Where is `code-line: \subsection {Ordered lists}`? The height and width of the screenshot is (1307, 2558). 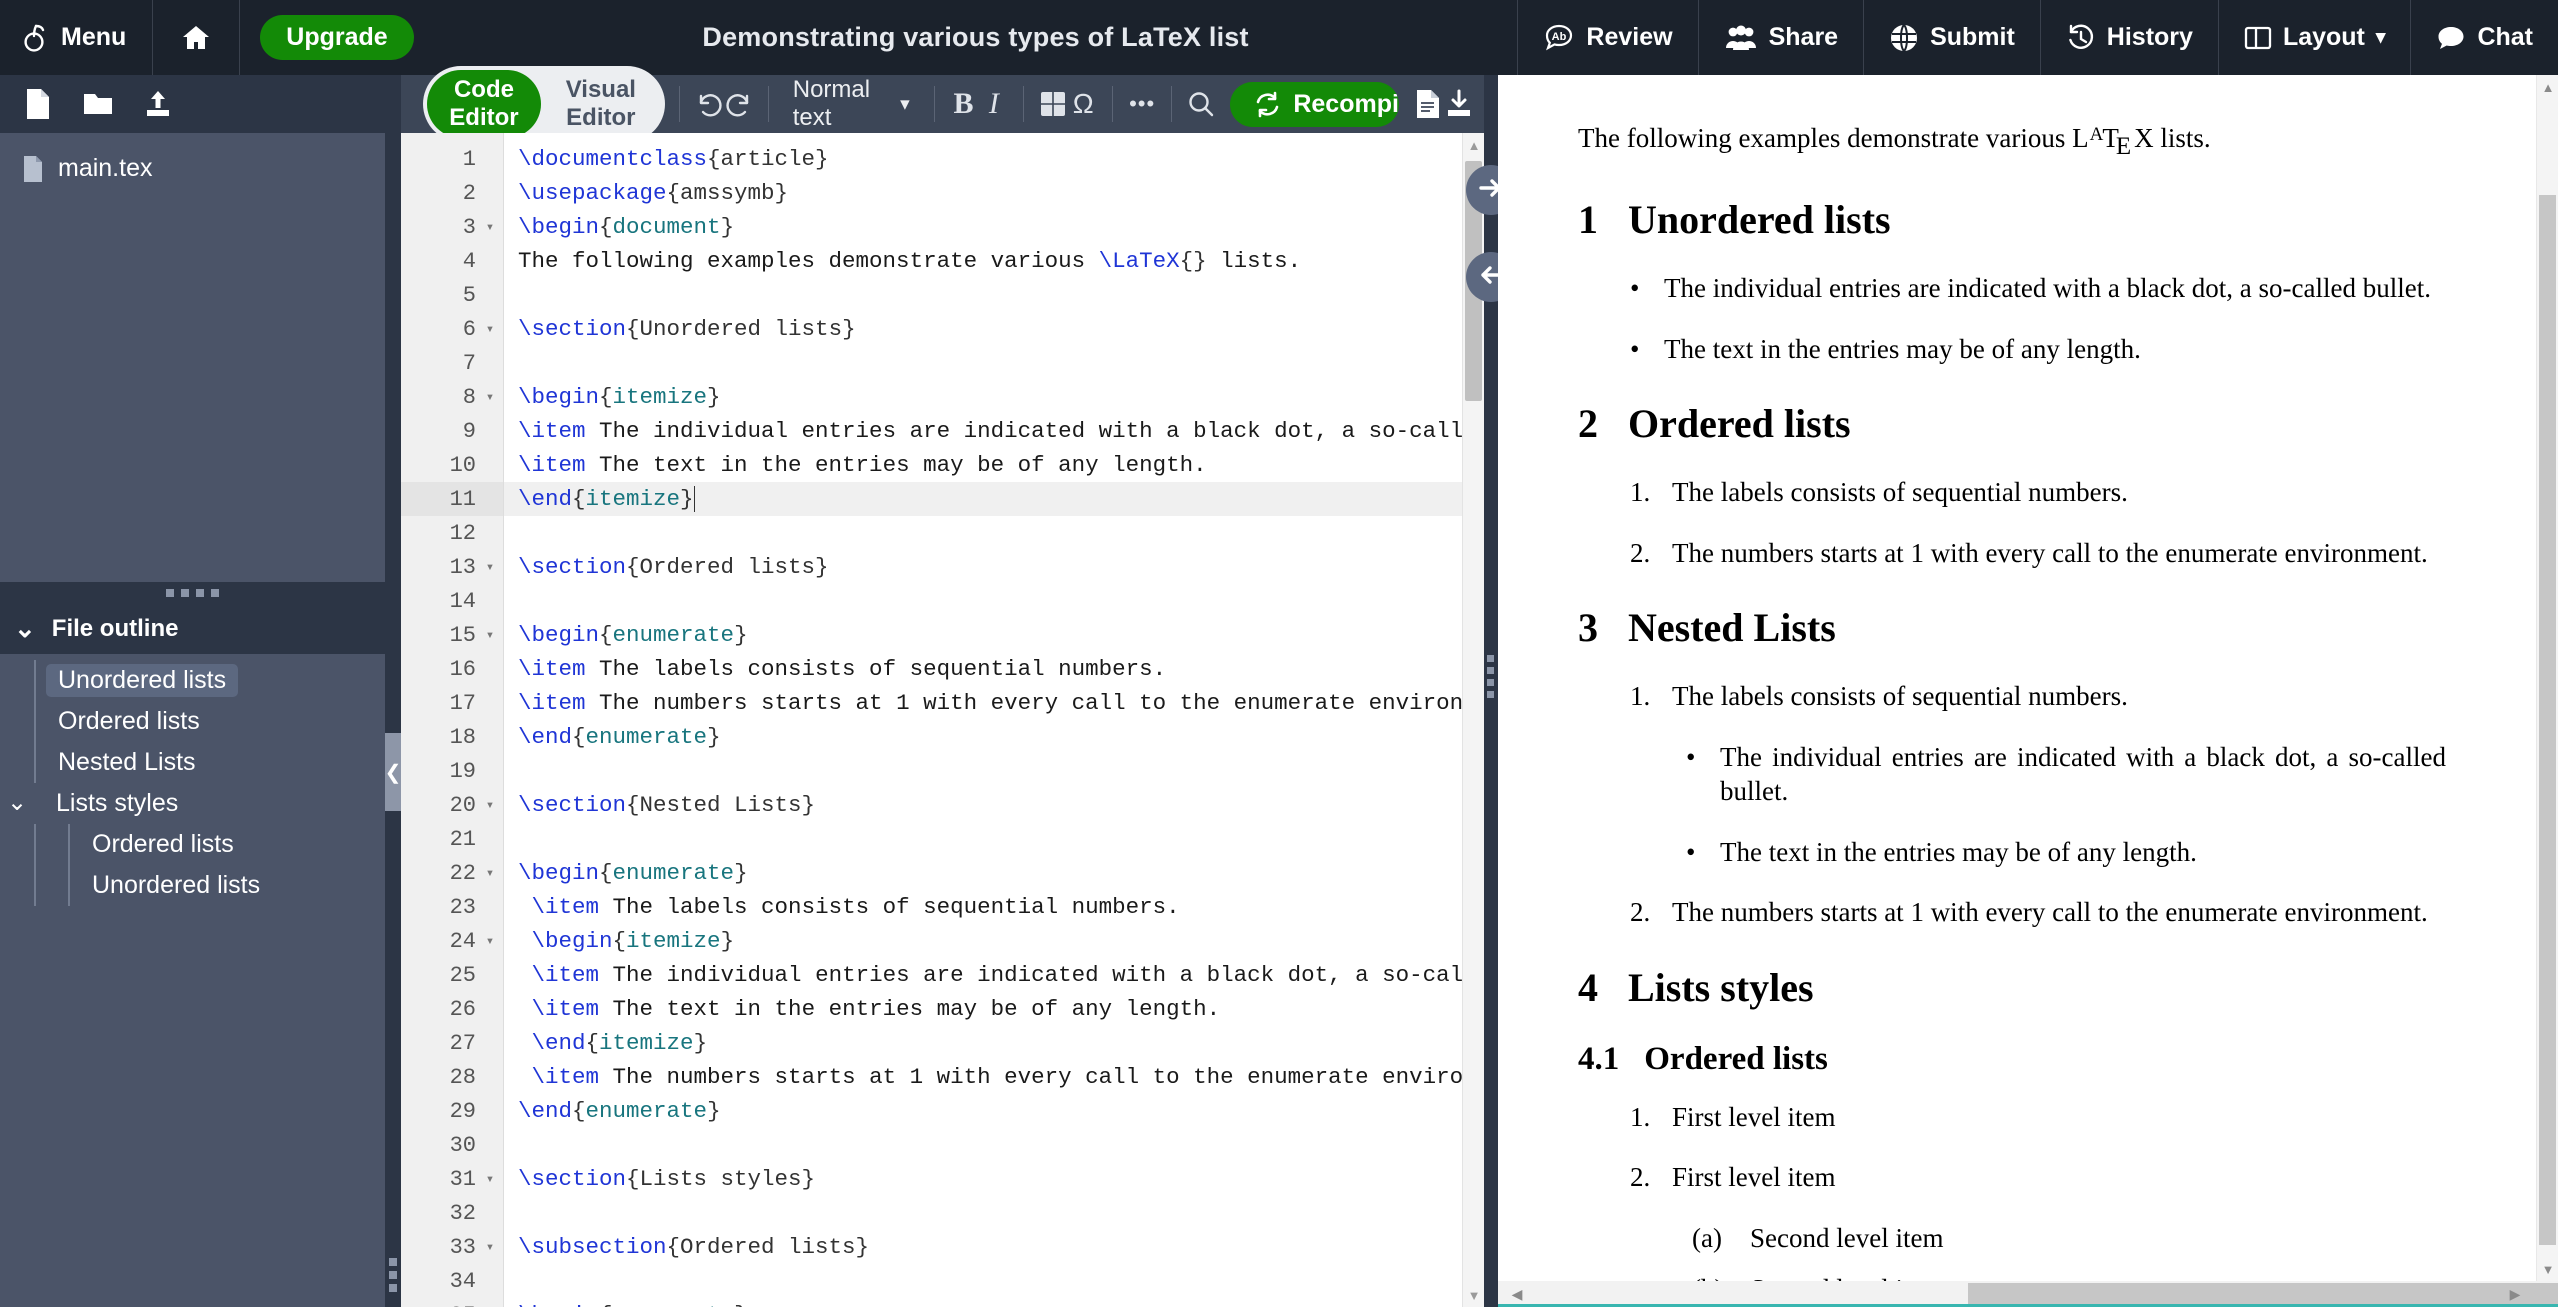
code-line: \subsection {Ordered lists} is located at coordinates (994, 1247).